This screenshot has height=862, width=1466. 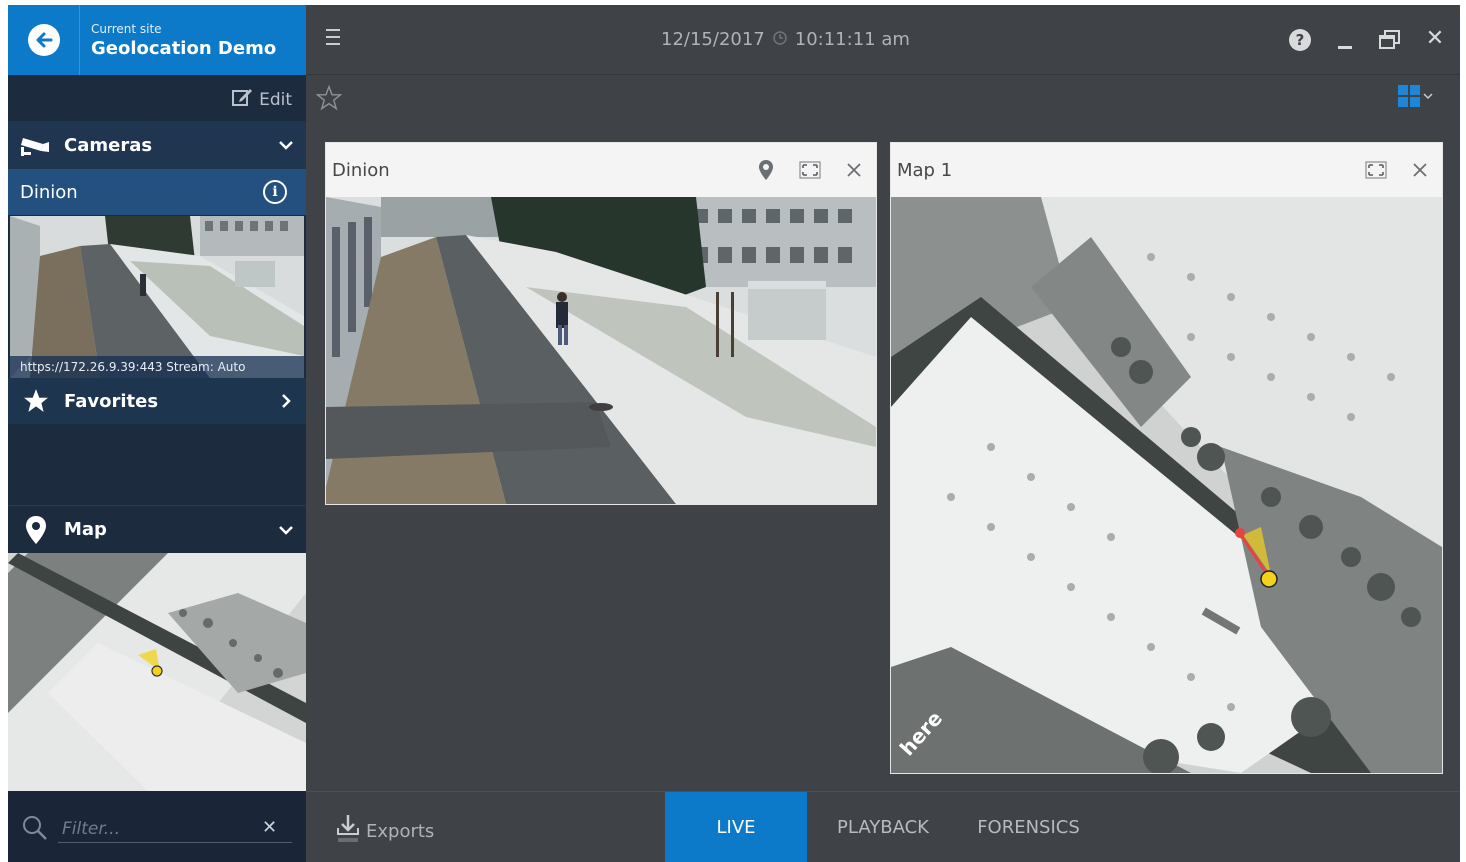 What do you see at coordinates (601, 170) in the screenshot?
I see `camera-panel-header: Dinion` at bounding box center [601, 170].